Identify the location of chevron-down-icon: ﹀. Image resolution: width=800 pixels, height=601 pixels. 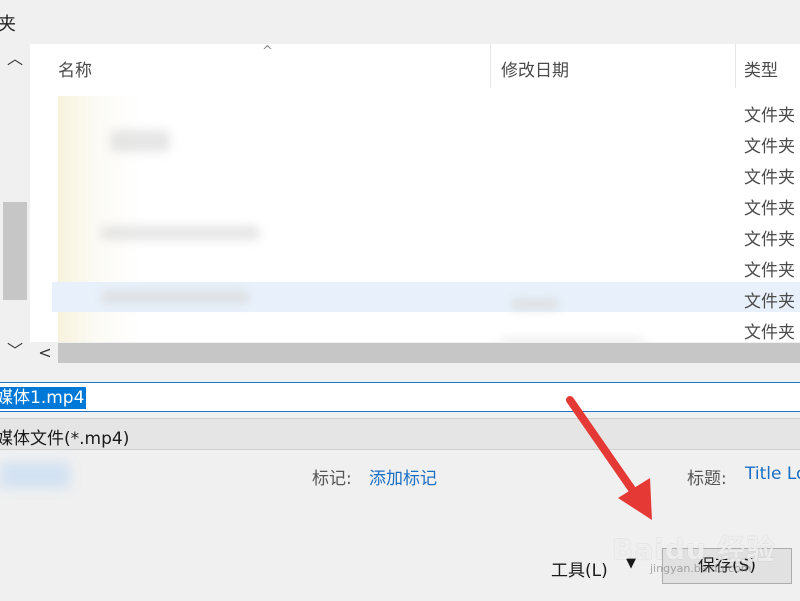
(15, 351).